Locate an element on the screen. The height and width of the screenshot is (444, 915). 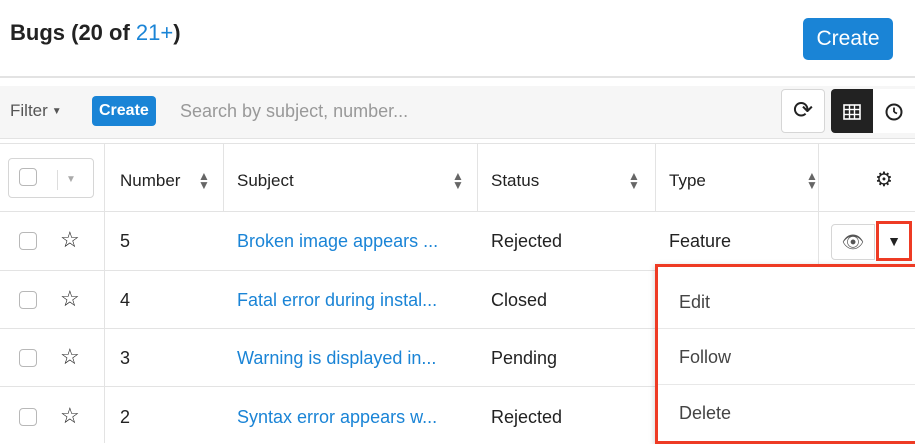
activity-stream-button is located at coordinates (894, 111).